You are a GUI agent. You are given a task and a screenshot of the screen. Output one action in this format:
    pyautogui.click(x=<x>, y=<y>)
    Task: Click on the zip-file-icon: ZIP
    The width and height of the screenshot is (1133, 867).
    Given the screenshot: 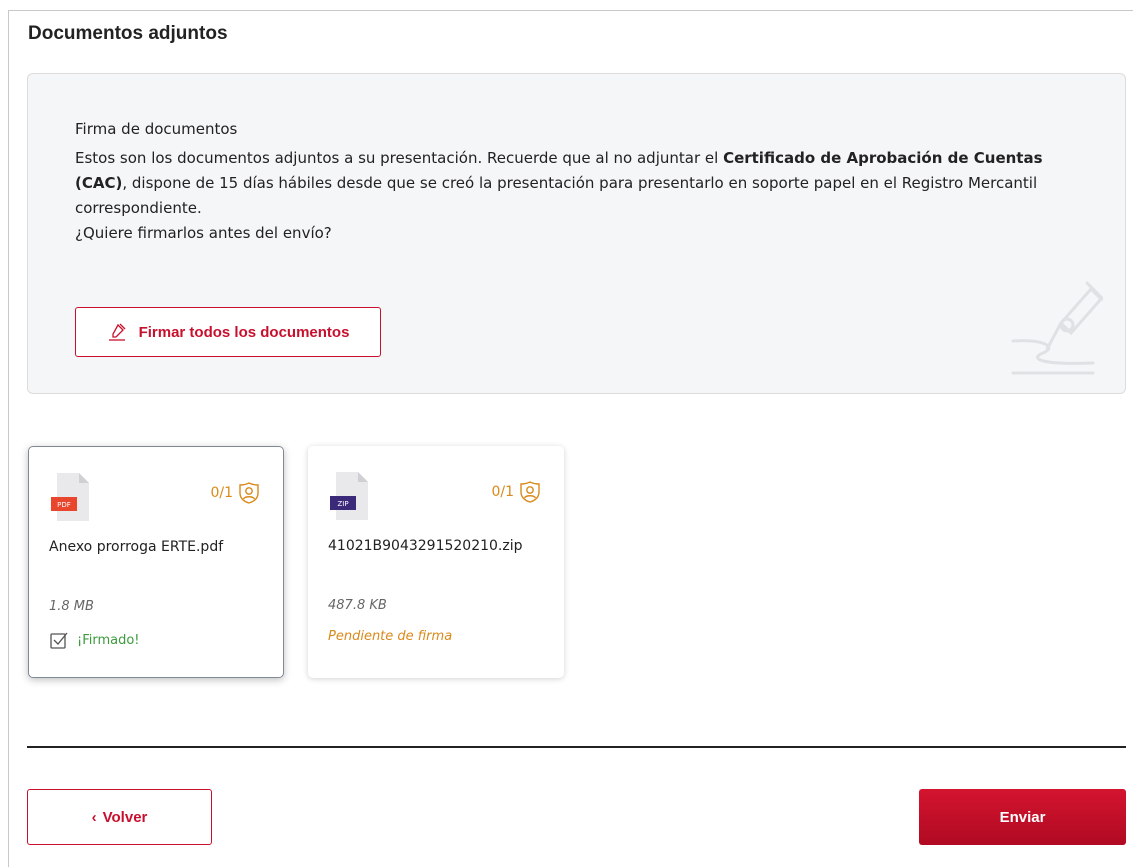 What is the action you would take?
    pyautogui.click(x=349, y=496)
    